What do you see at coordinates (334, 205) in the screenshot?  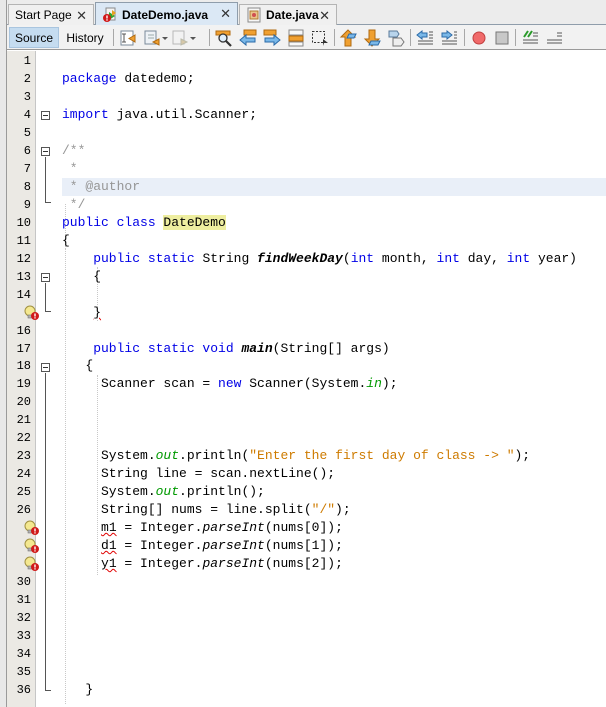 I see `code-line: */` at bounding box center [334, 205].